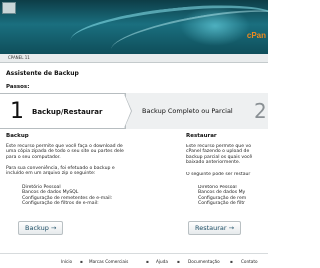  Describe the element at coordinates (256, 35) in the screenshot. I see `cpanel-logo: cPan` at that location.